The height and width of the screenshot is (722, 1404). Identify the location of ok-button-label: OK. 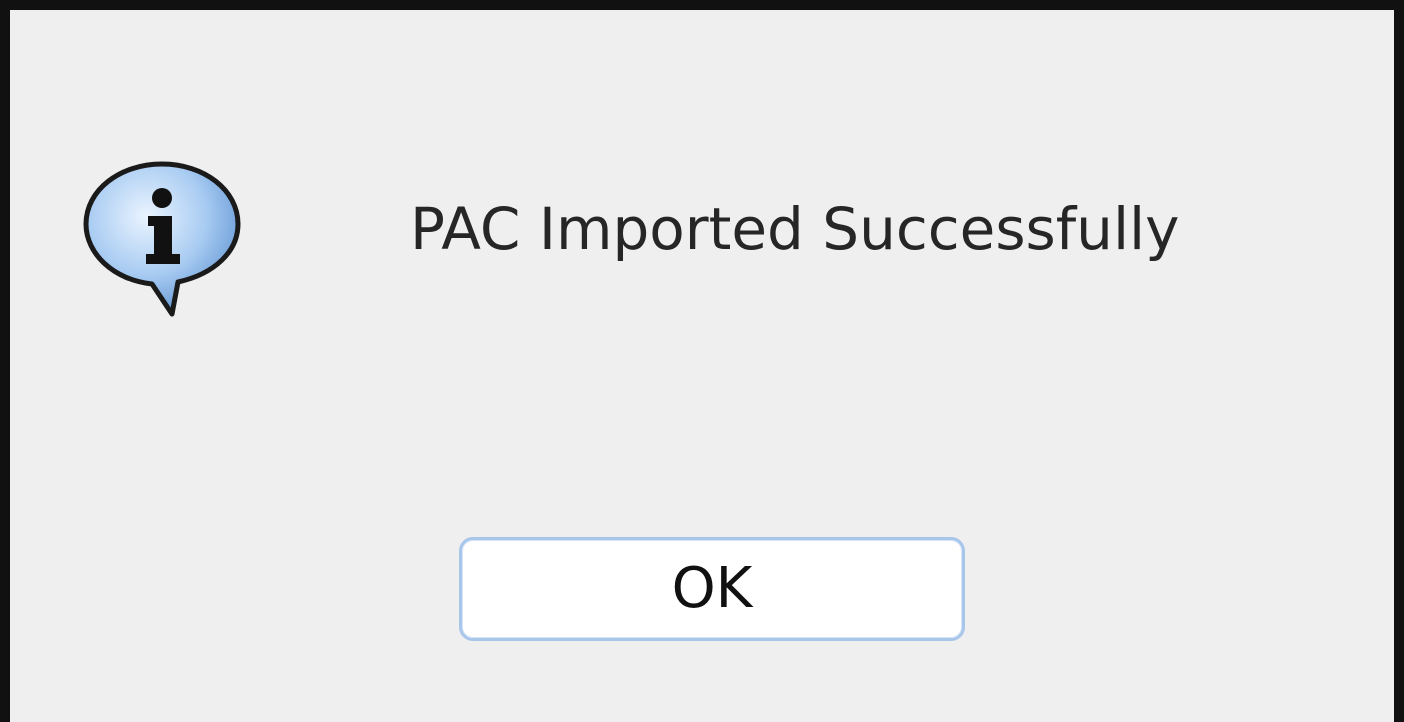
(712, 588).